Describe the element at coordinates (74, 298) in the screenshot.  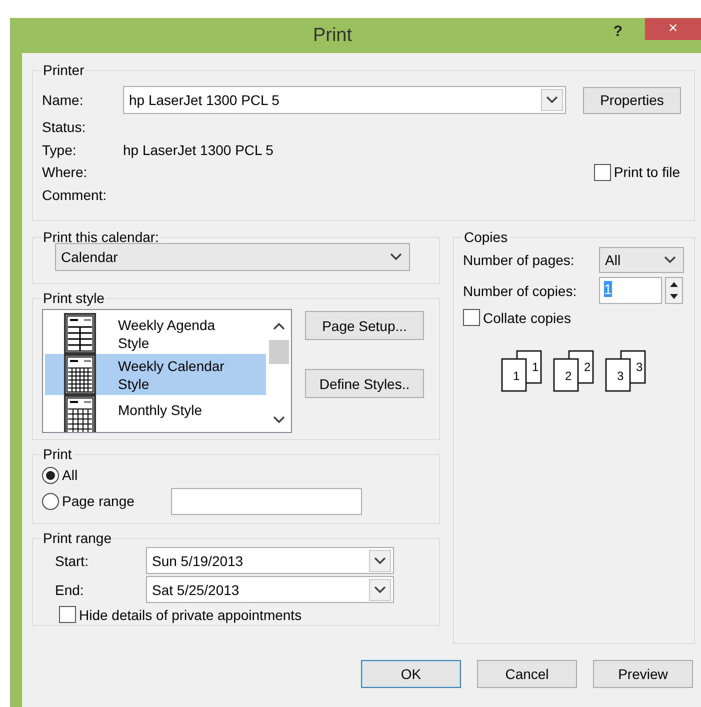
I see `group-title: Print style` at that location.